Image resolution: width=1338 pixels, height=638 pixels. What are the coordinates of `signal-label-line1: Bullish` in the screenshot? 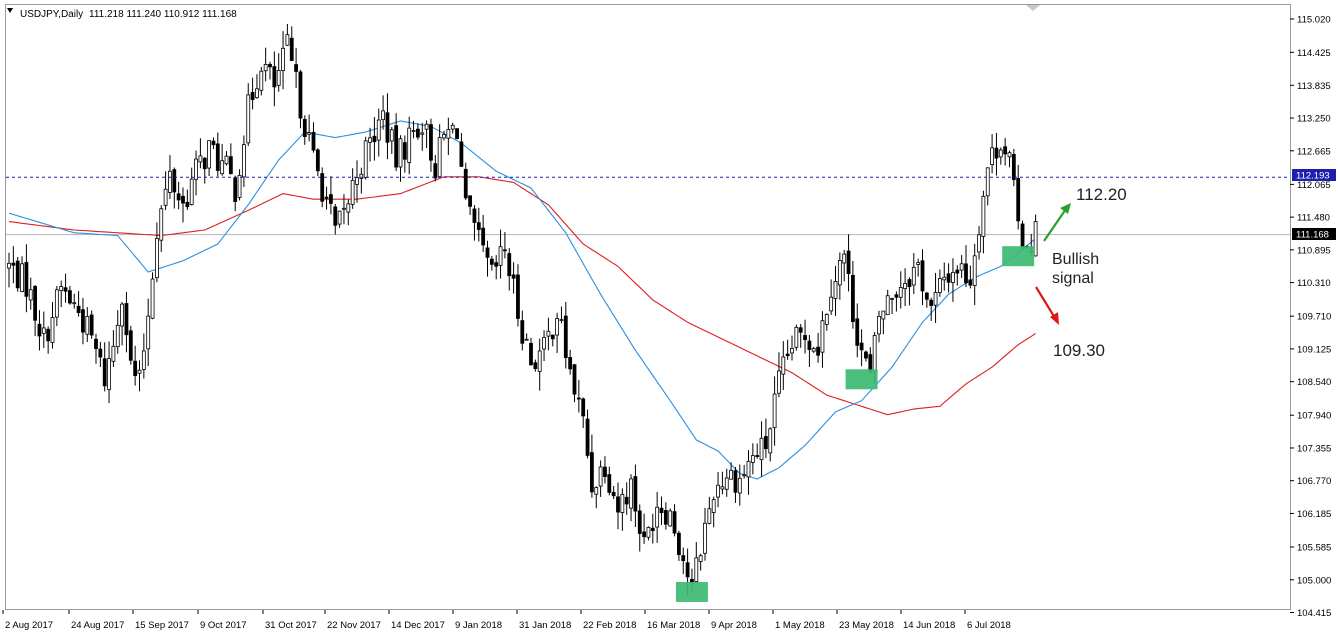 It's located at (1075, 259).